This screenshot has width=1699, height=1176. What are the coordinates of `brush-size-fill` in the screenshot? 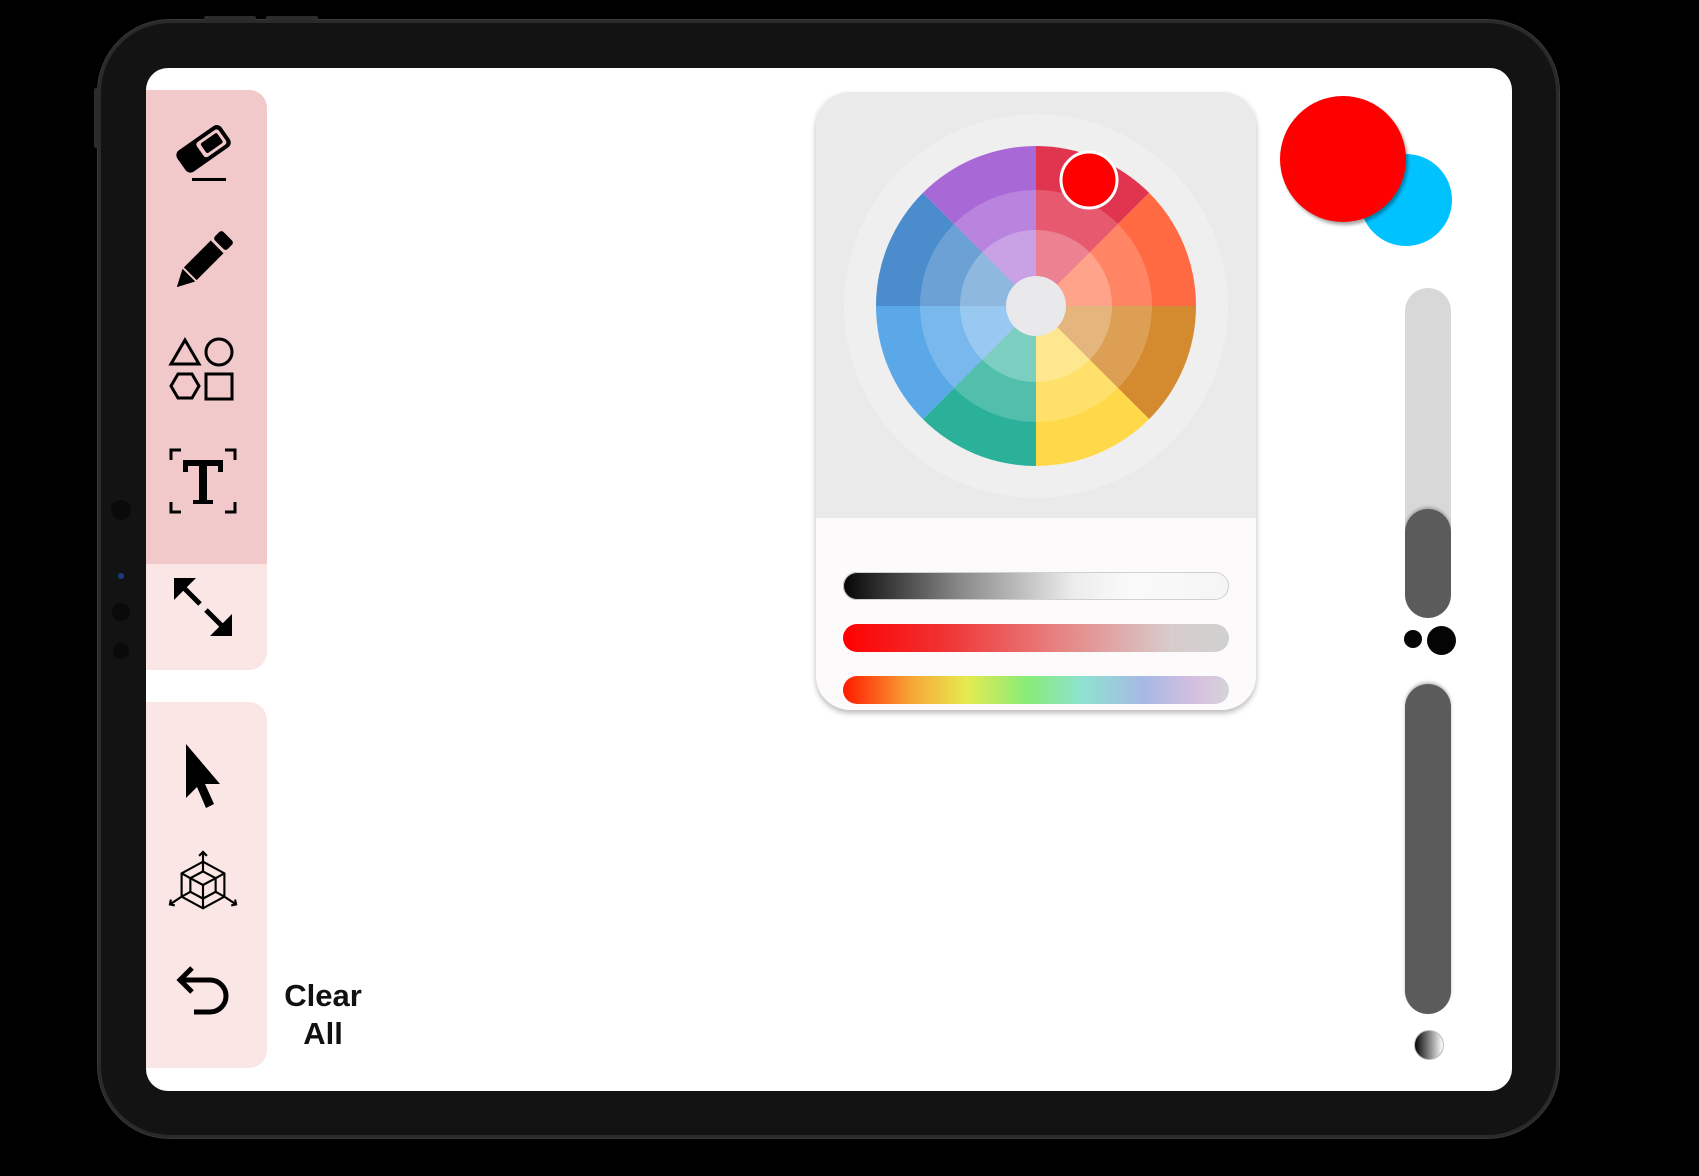 It's located at (1428, 563).